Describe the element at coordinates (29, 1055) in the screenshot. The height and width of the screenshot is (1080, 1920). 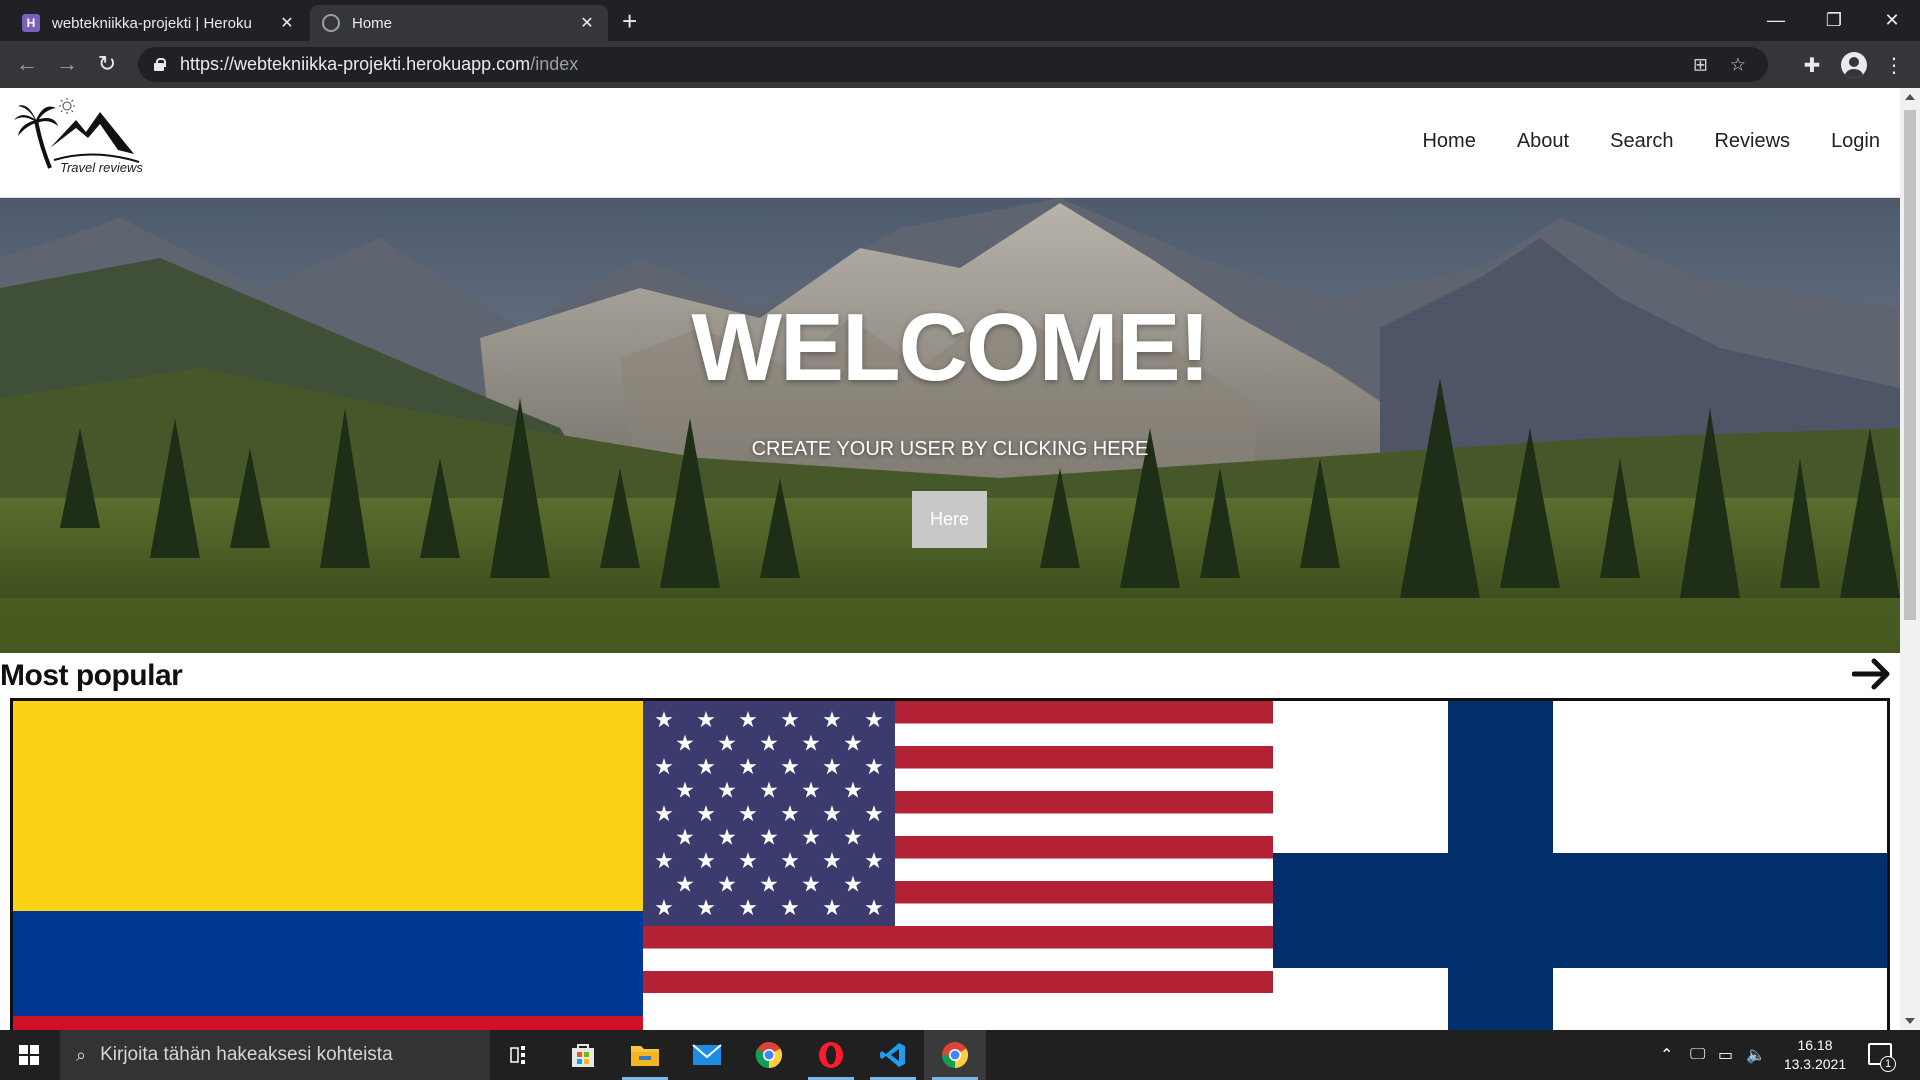
I see `windows-start-icon` at that location.